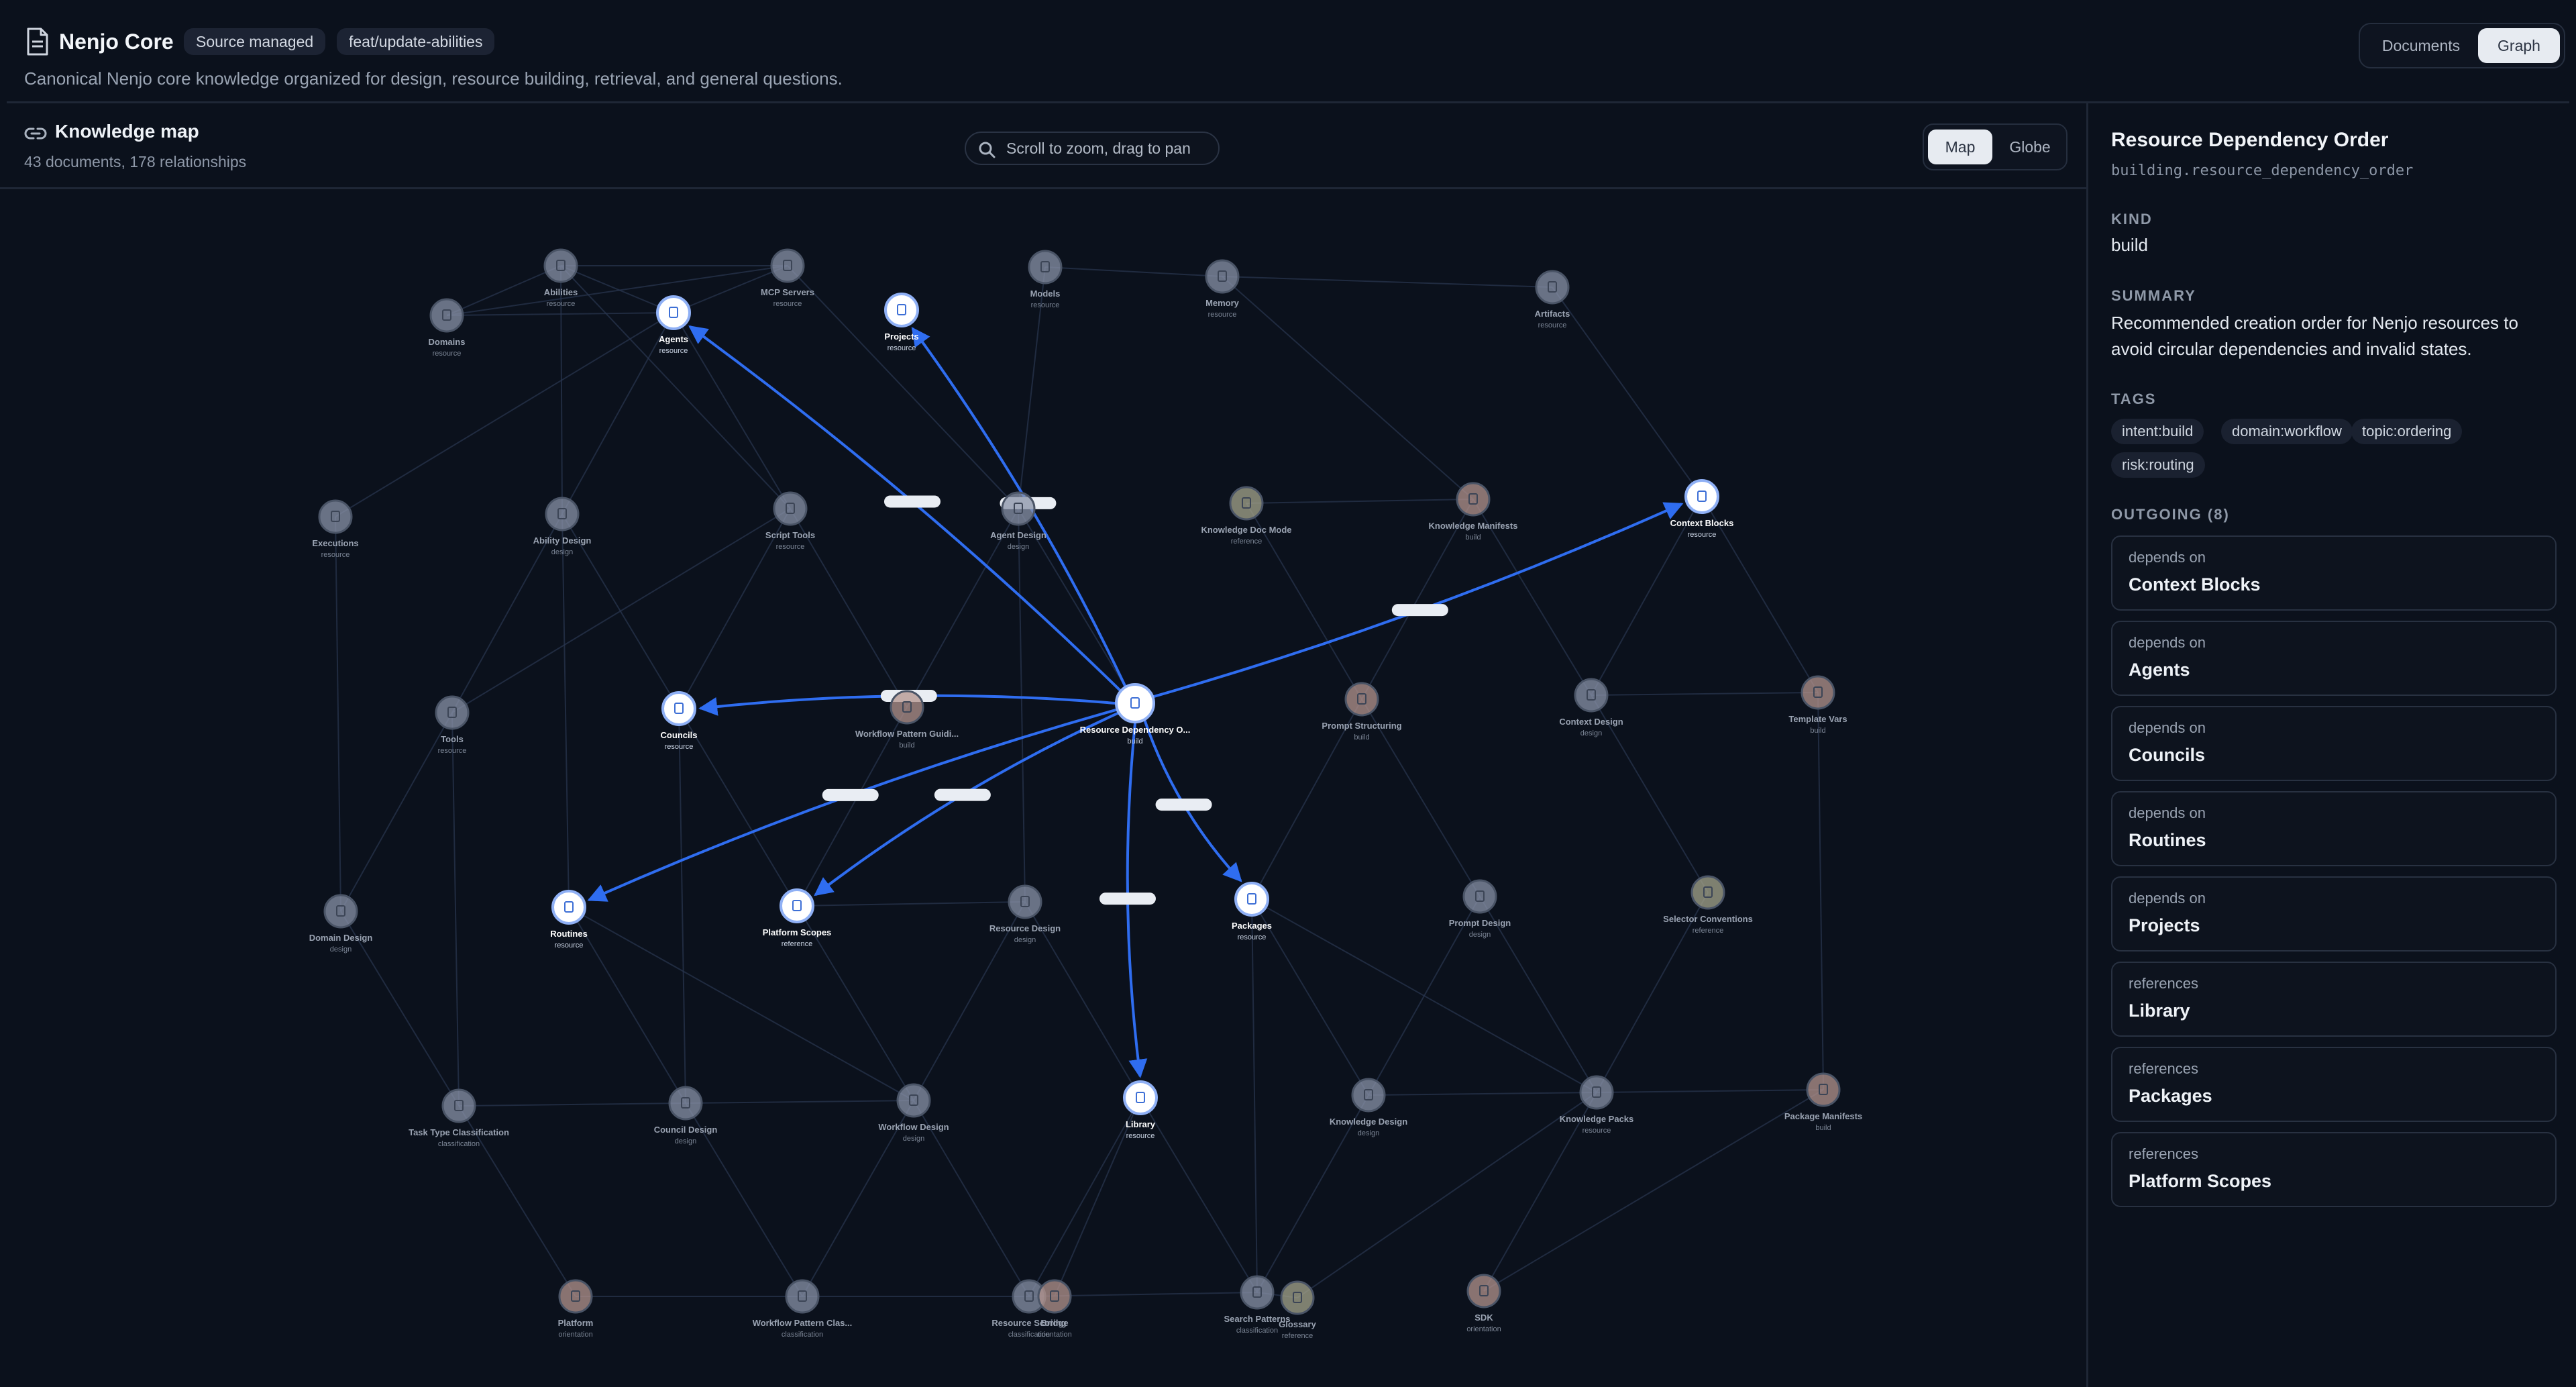 The image size is (2576, 1387). What do you see at coordinates (2334, 1169) in the screenshot?
I see `outgoing-link: references Platform Scopes` at bounding box center [2334, 1169].